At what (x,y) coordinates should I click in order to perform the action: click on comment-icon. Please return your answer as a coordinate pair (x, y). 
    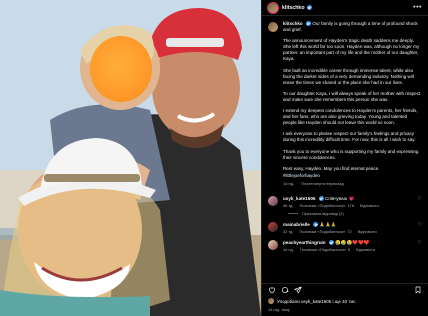
    Looking at the image, I should click on (285, 290).